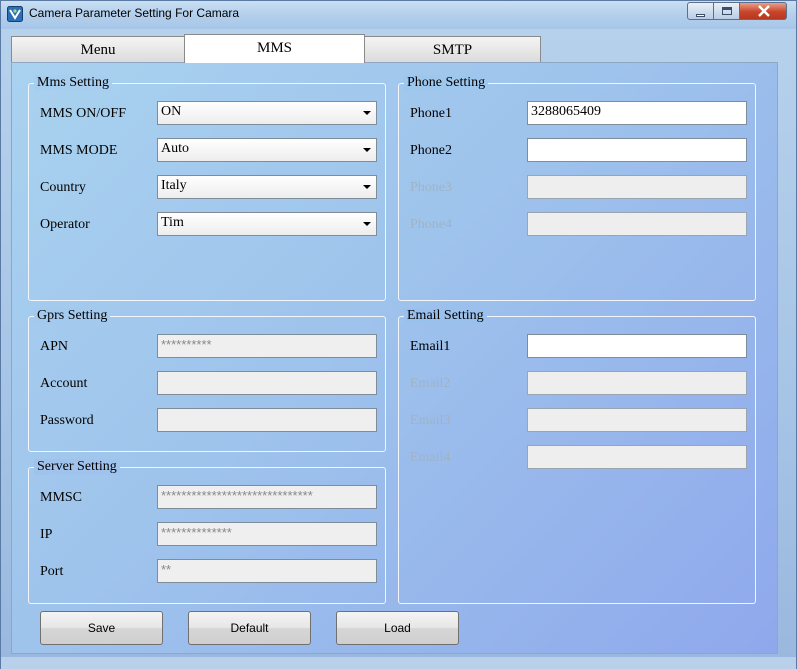 The image size is (797, 669). I want to click on default-button: Default, so click(249, 628).